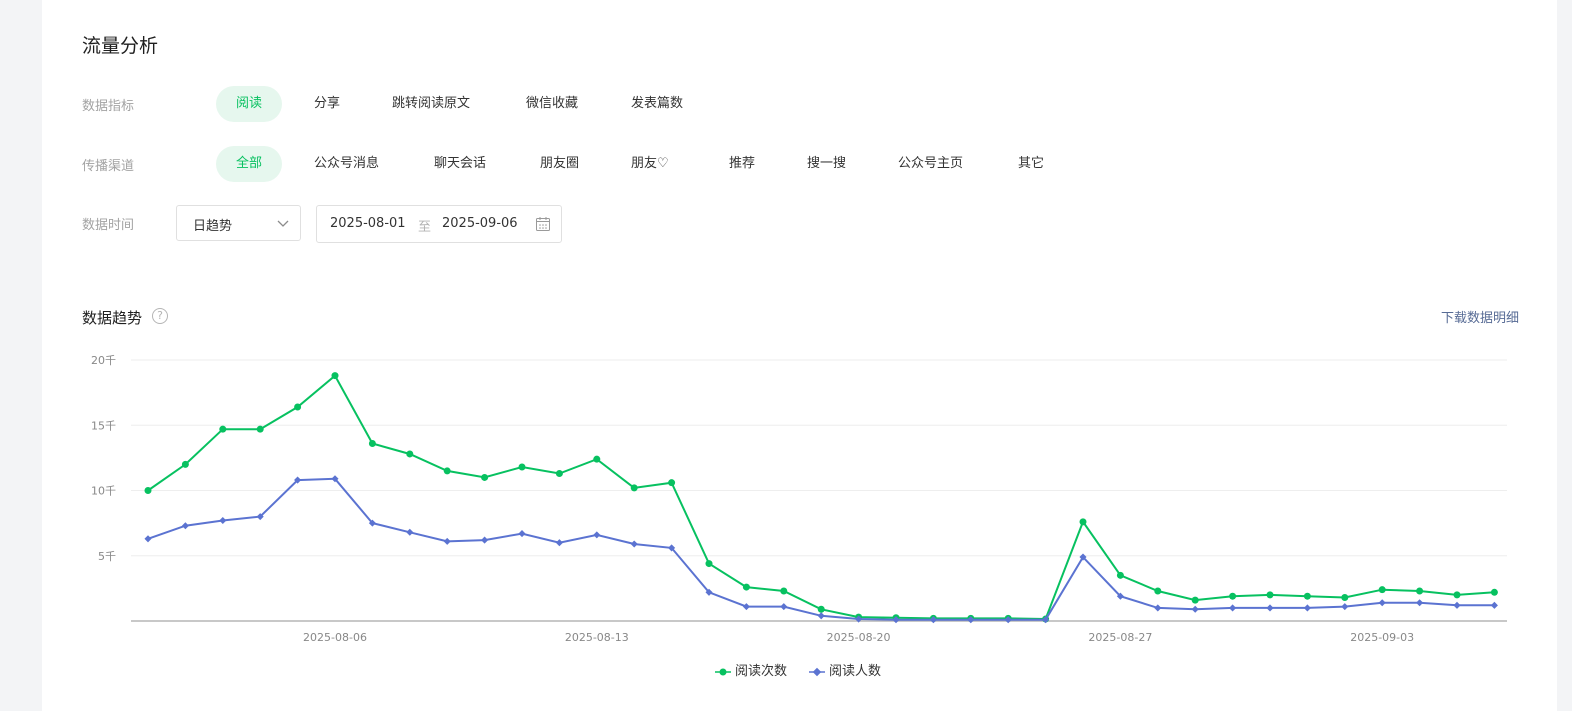 The width and height of the screenshot is (1572, 711). What do you see at coordinates (657, 104) in the screenshot?
I see `metric-option-publish-count: 发表篇数` at bounding box center [657, 104].